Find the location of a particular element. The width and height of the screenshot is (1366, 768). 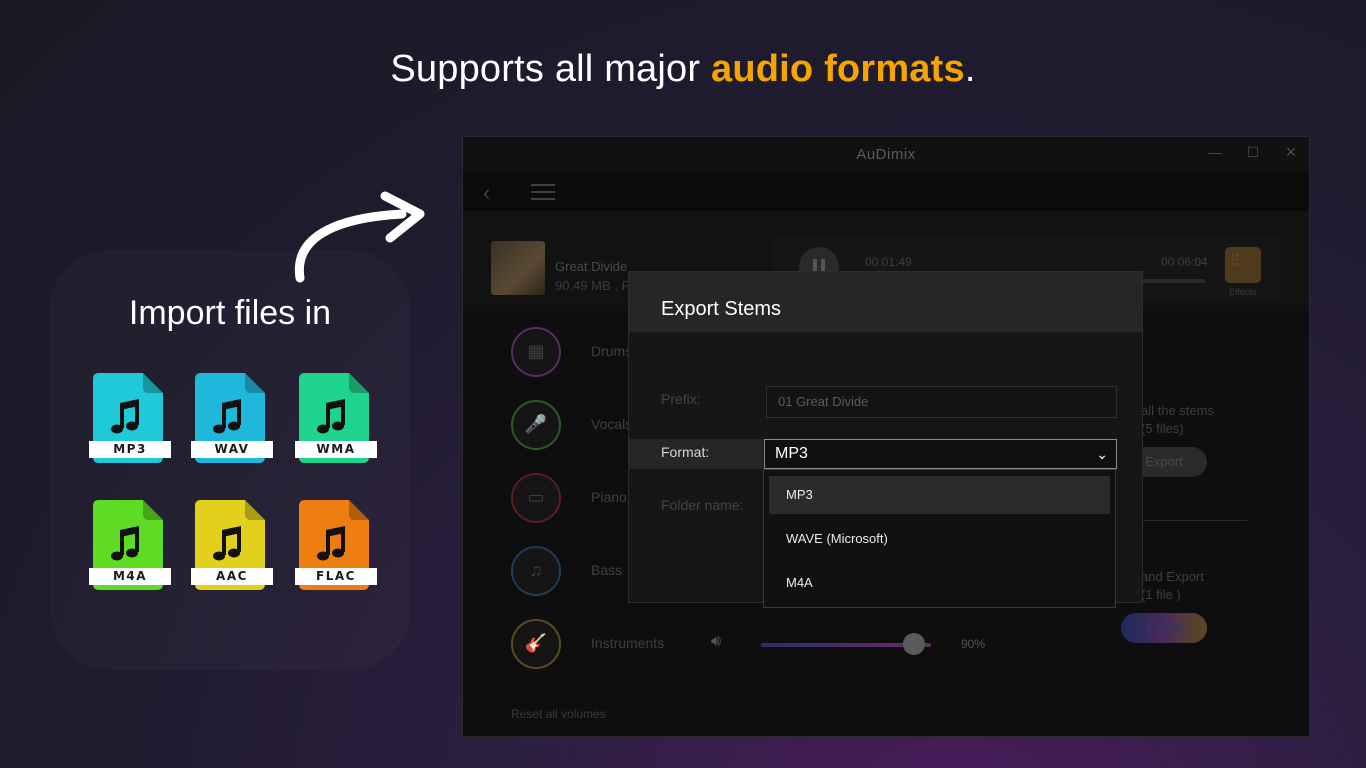

track-name: Great Divide is located at coordinates (591, 266).